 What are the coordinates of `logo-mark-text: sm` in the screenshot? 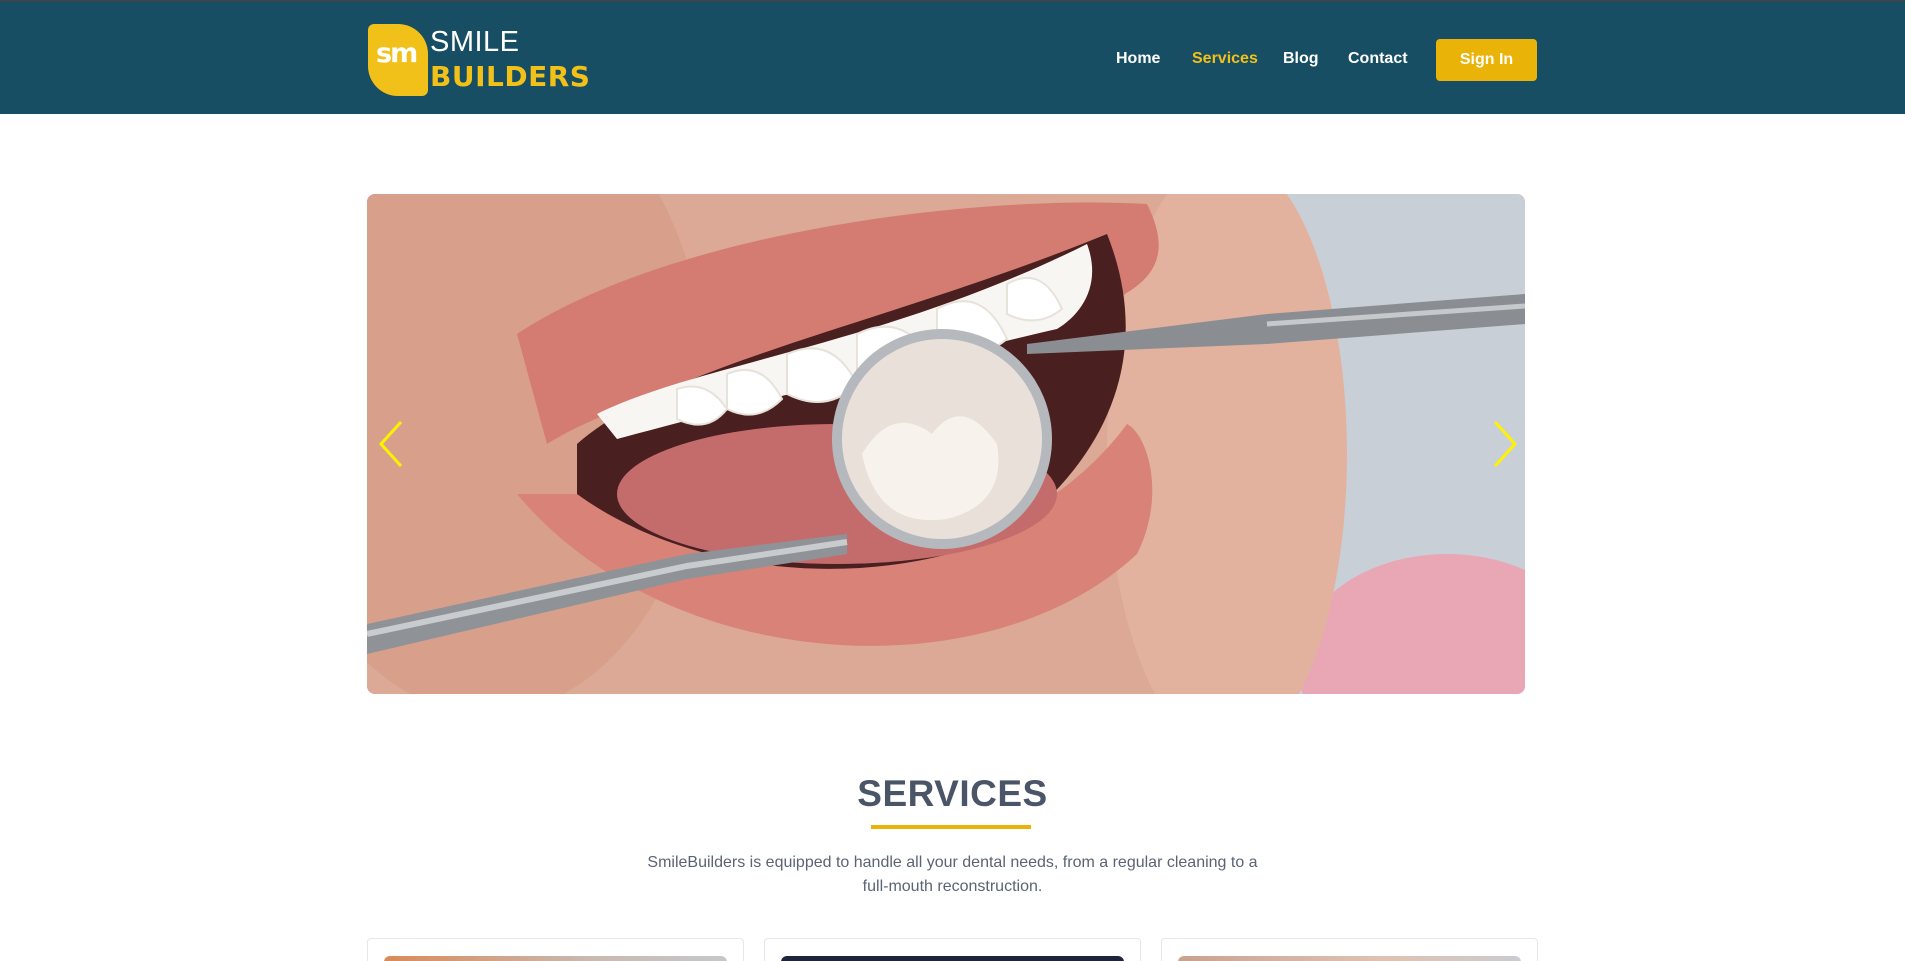 It's located at (397, 53).